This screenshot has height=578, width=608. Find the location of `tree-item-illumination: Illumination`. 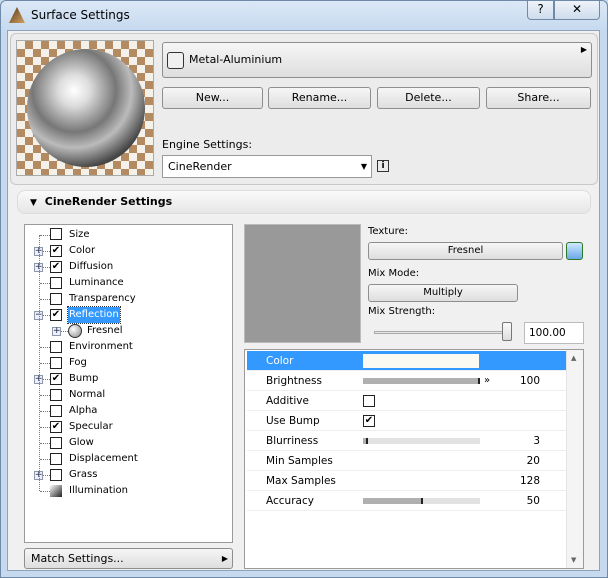

tree-item-illumination: Illumination is located at coordinates (127, 491).